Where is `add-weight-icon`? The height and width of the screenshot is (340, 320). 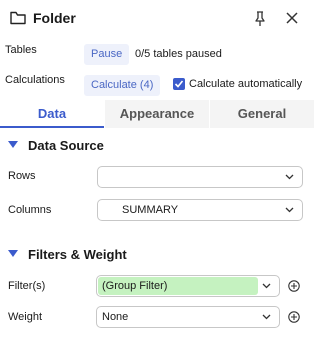 add-weight-icon is located at coordinates (294, 317).